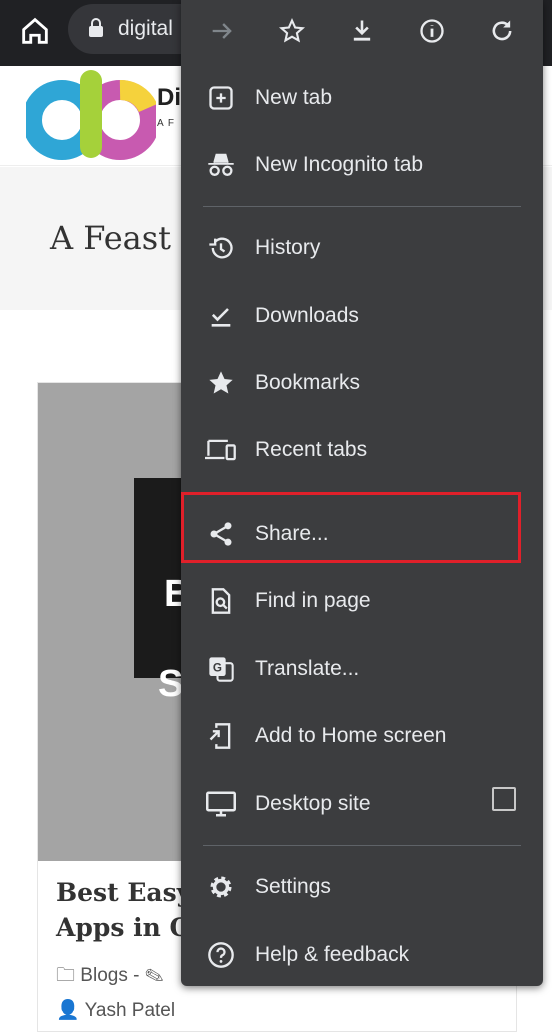 The image size is (552, 1032). Describe the element at coordinates (221, 601) in the screenshot. I see `find-in-page-icon` at that location.